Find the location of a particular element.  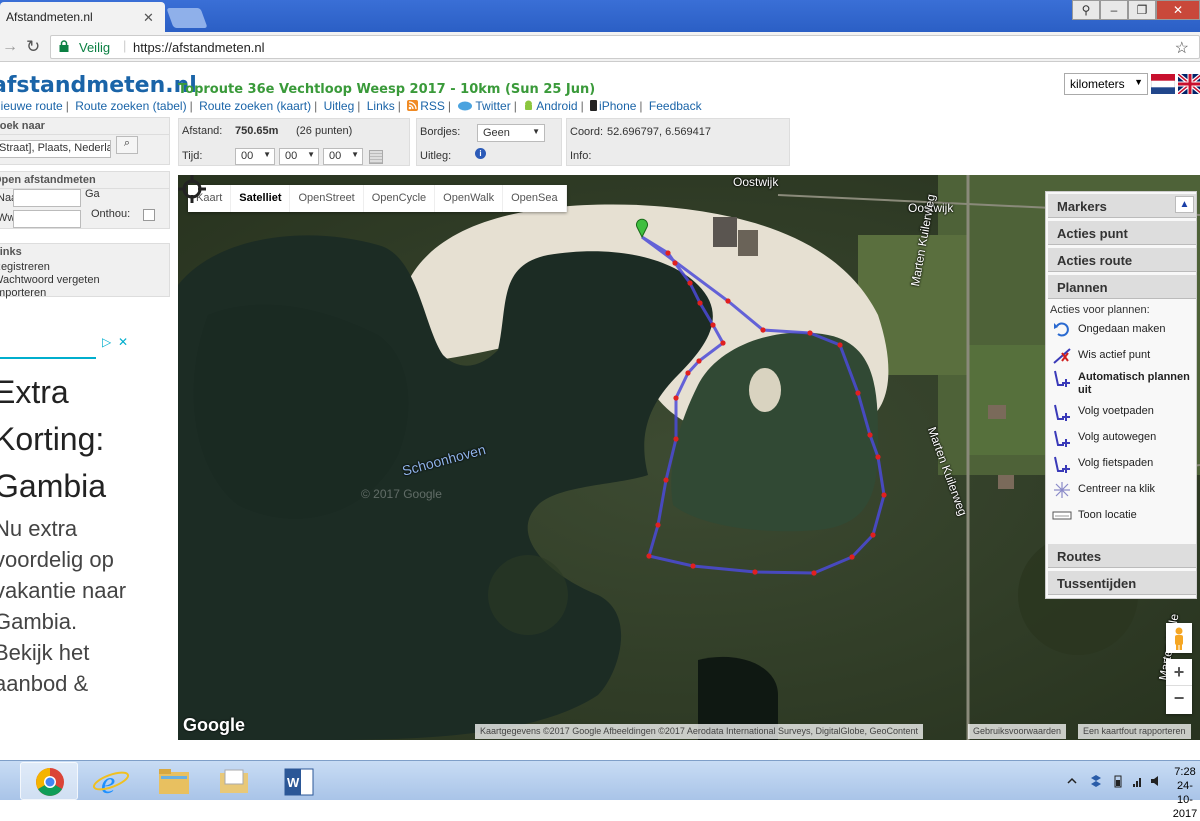

markers-header: Markers ▲ is located at coordinates (1122, 206).